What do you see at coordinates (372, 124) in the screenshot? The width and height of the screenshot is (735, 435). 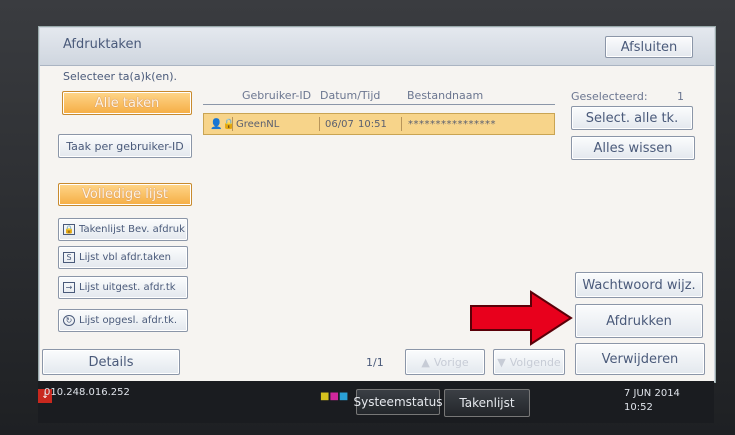 I see `cell-time: 10:51` at bounding box center [372, 124].